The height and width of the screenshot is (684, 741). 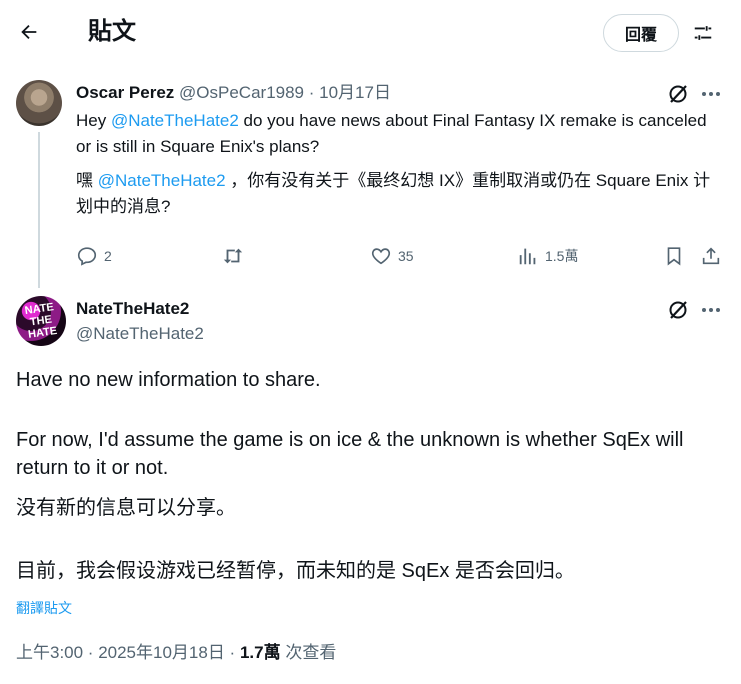 I want to click on views-action: 1.5萬, so click(x=547, y=256).